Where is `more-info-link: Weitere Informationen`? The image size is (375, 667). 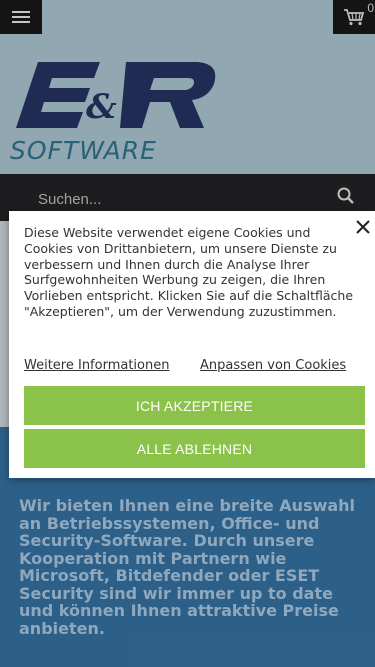 more-info-link: Weitere Informationen is located at coordinates (96, 365).